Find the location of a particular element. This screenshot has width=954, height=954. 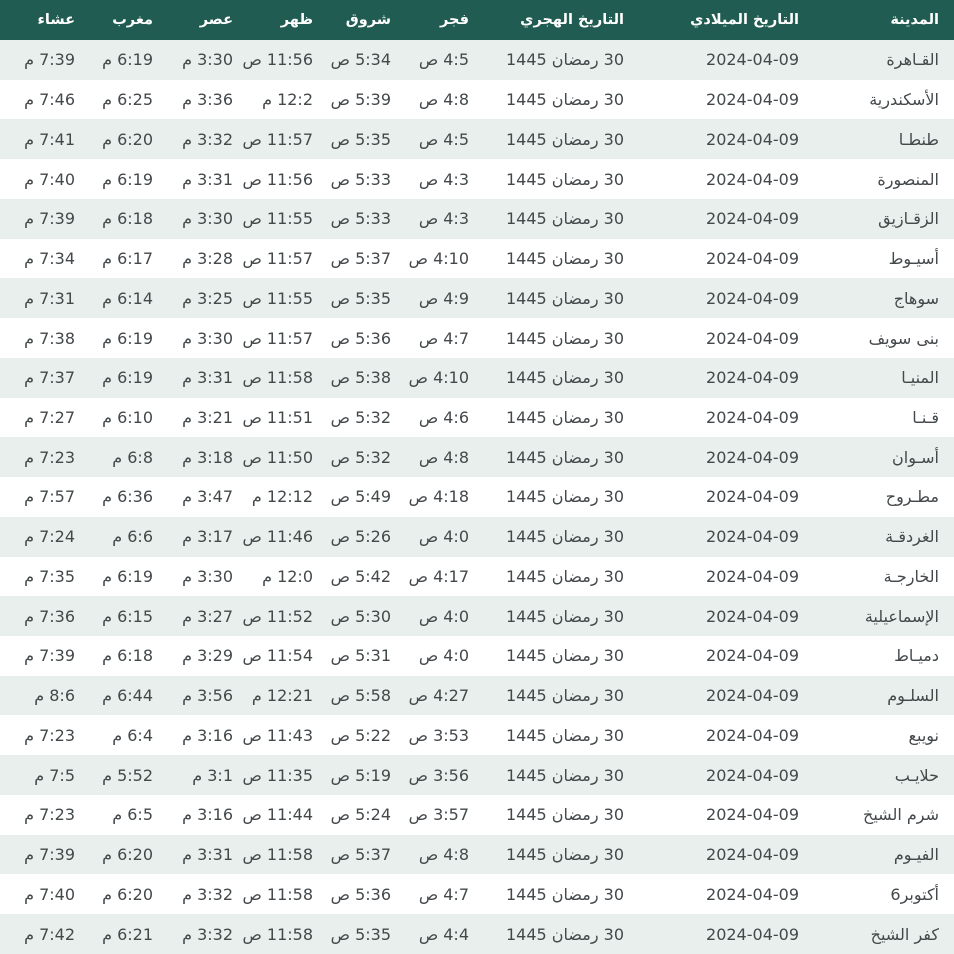

cell-asr-time: 3:18 م is located at coordinates (207, 457).